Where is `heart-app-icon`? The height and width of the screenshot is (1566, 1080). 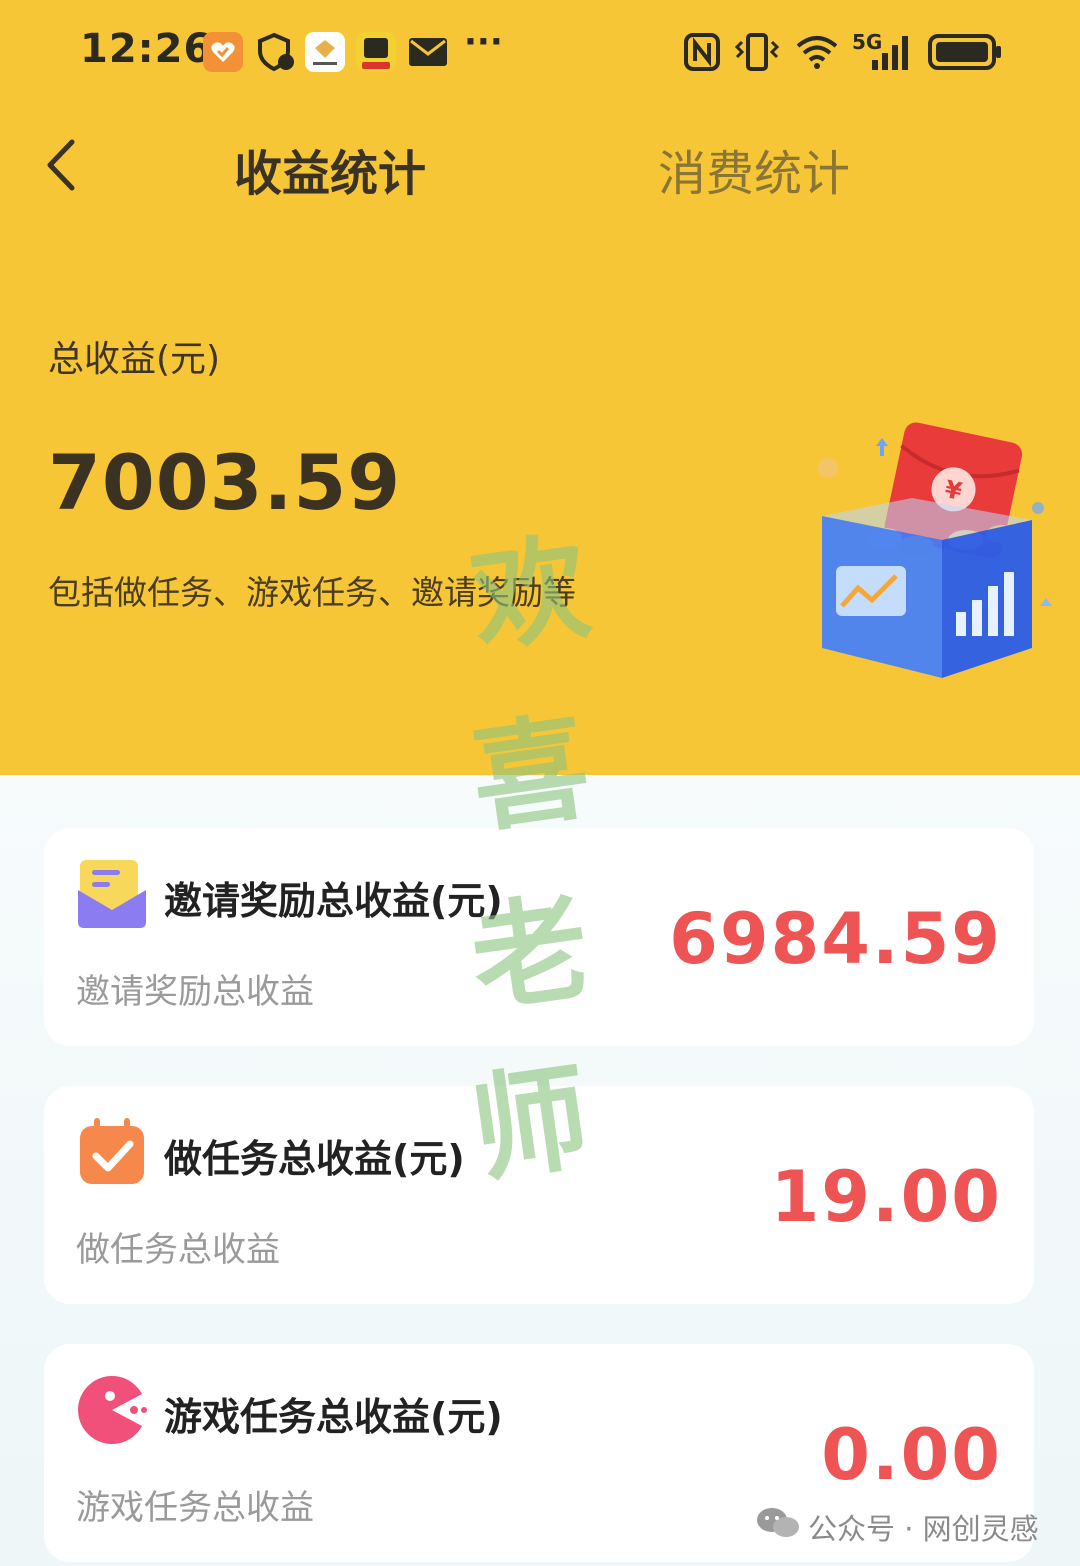 heart-app-icon is located at coordinates (223, 52).